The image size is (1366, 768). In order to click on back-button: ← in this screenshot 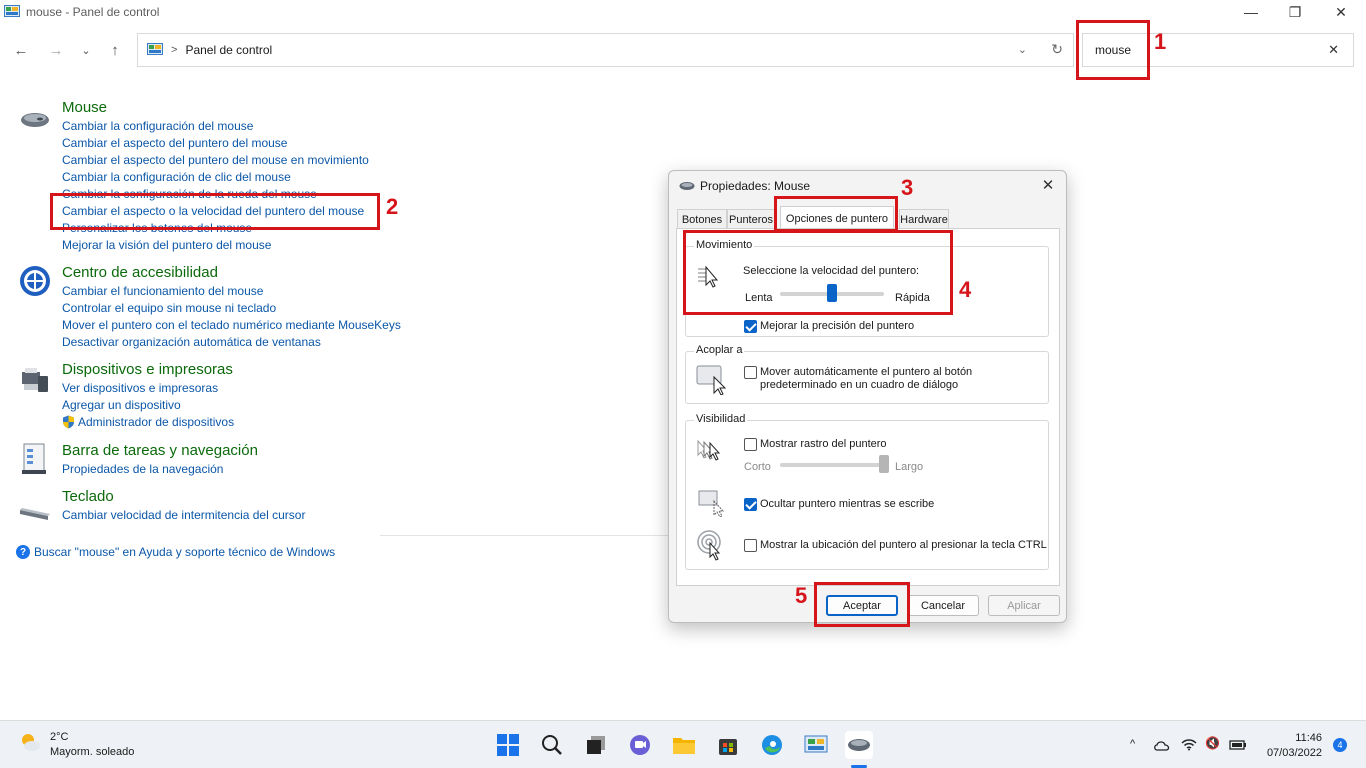, I will do `click(21, 50)`.